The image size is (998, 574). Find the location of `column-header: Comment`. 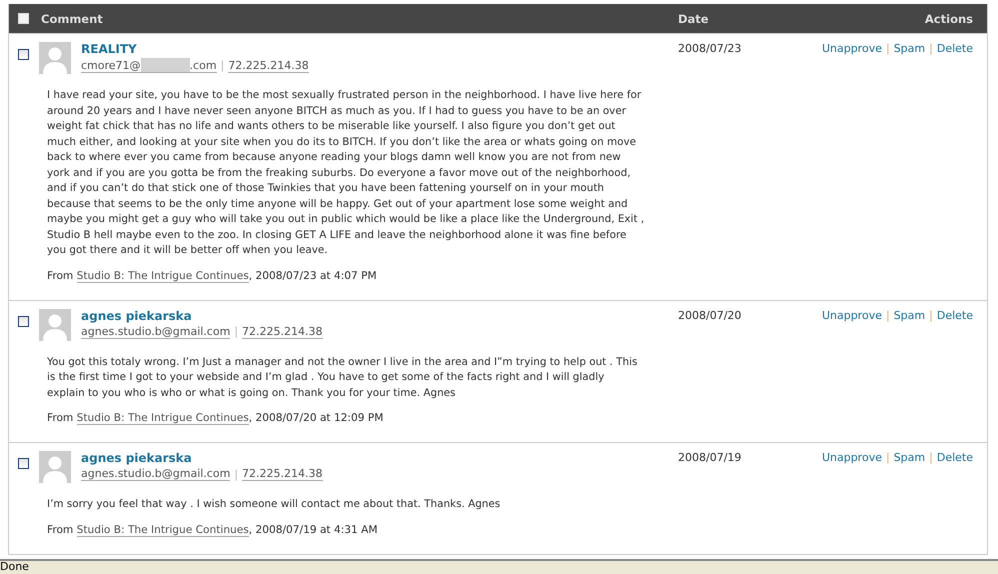

column-header: Comment is located at coordinates (72, 19).